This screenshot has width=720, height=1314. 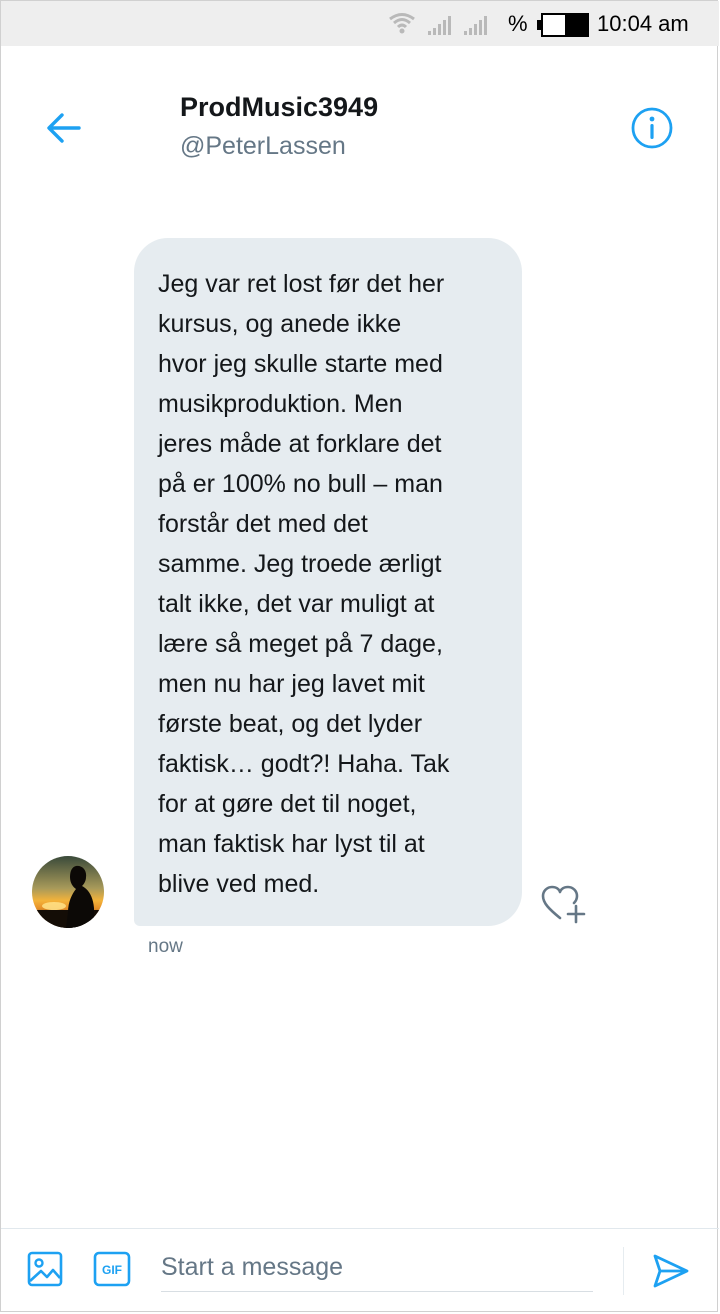 What do you see at coordinates (68, 892) in the screenshot?
I see `avatar` at bounding box center [68, 892].